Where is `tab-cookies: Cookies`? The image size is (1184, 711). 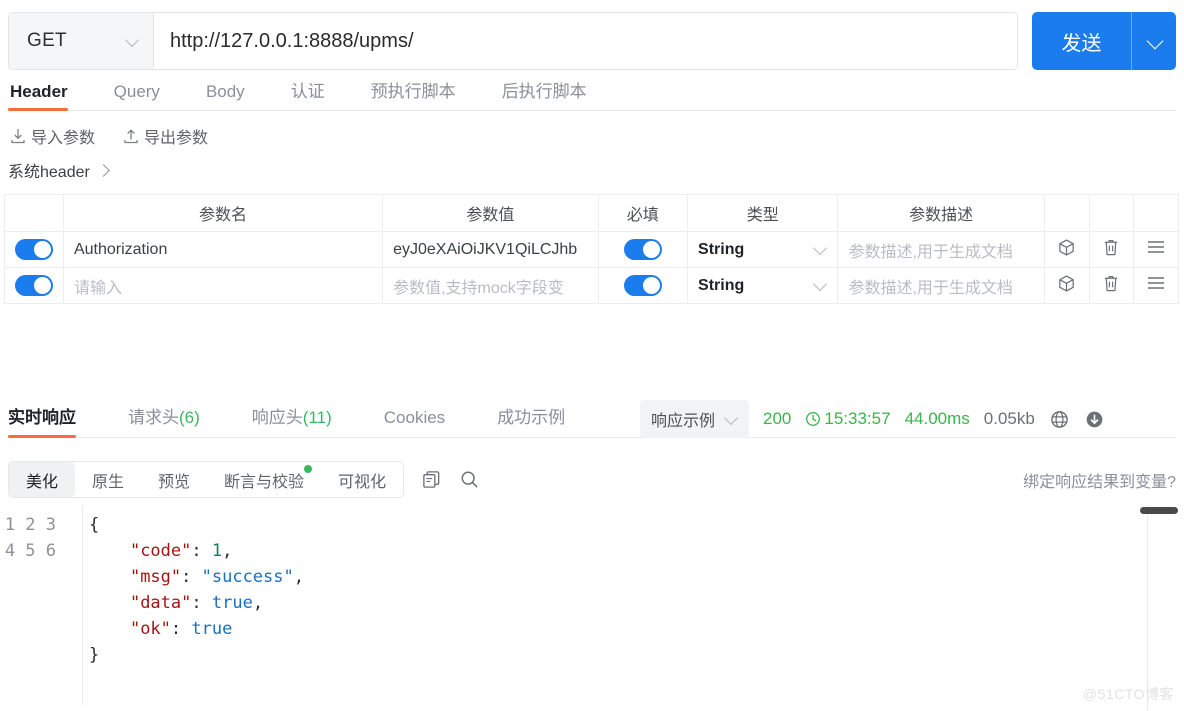
tab-cookies: Cookies is located at coordinates (414, 422).